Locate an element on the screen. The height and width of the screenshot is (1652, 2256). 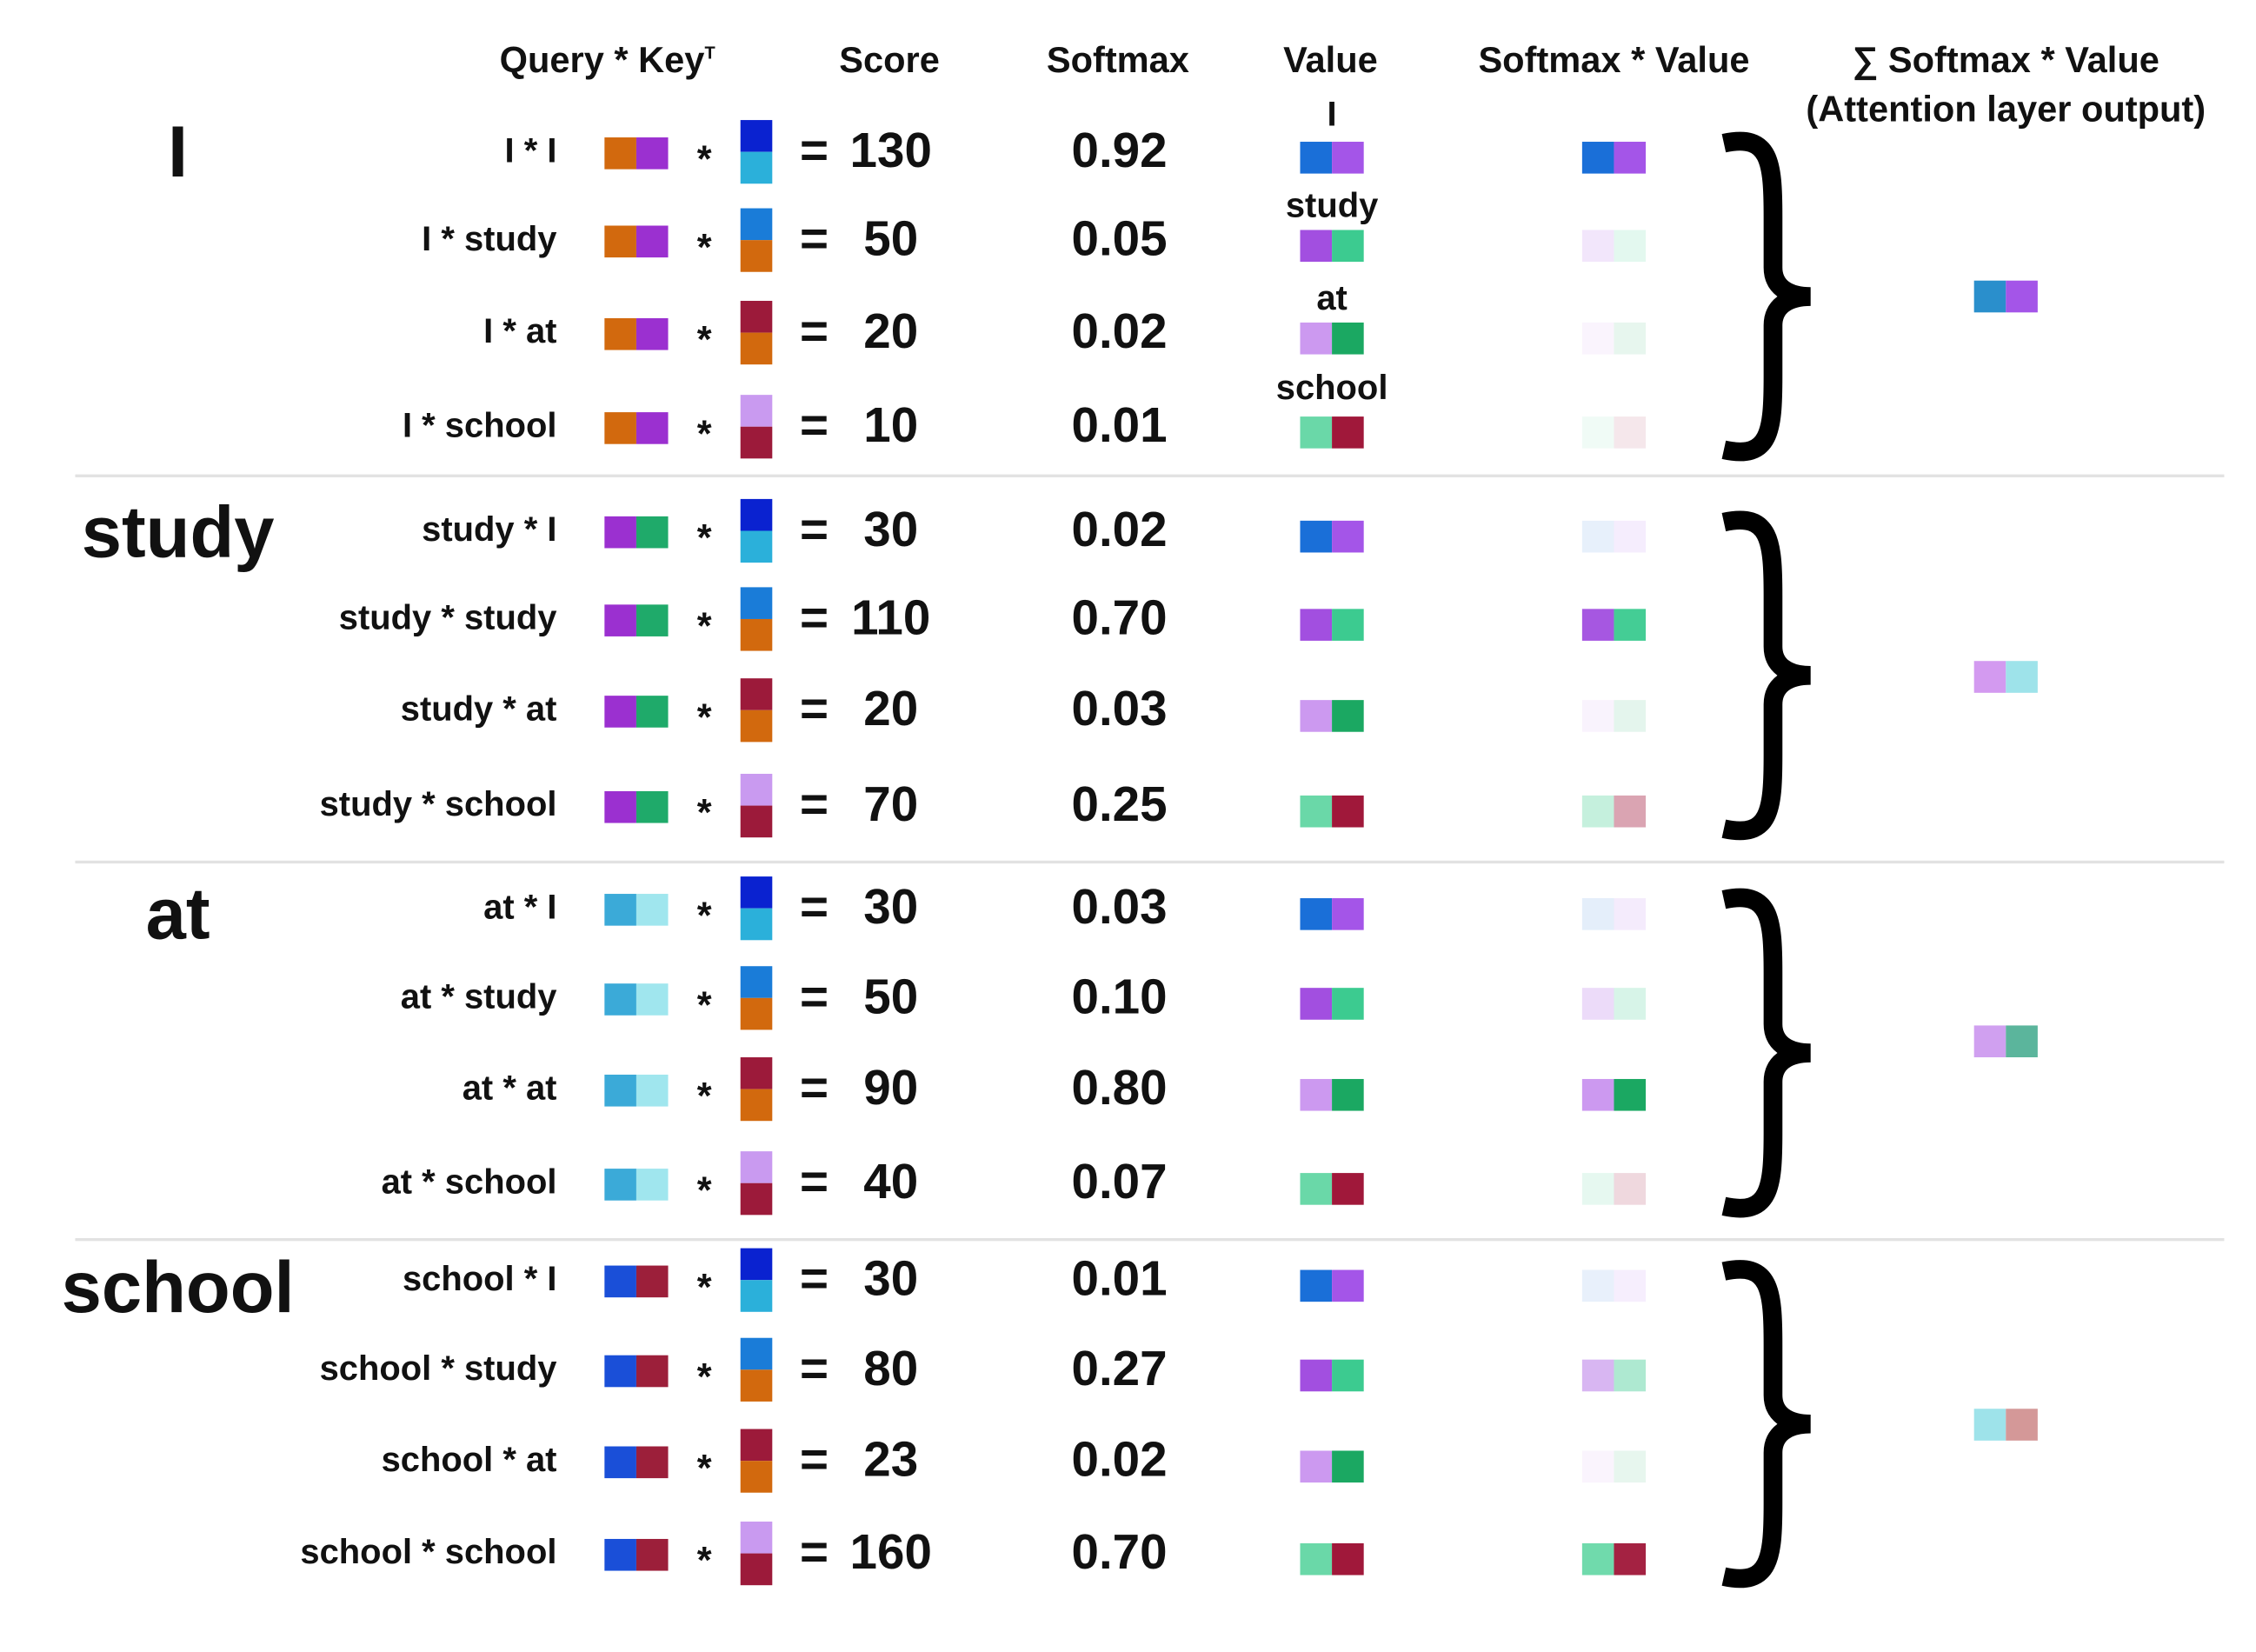
query-word: study is located at coordinates (178, 532).